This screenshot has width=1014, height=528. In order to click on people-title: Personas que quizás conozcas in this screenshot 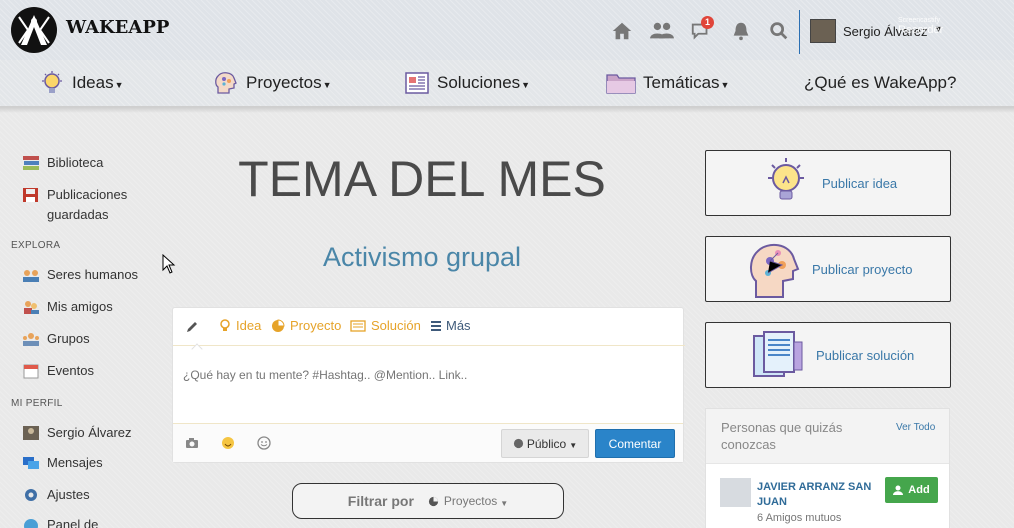, I will do `click(782, 436)`.